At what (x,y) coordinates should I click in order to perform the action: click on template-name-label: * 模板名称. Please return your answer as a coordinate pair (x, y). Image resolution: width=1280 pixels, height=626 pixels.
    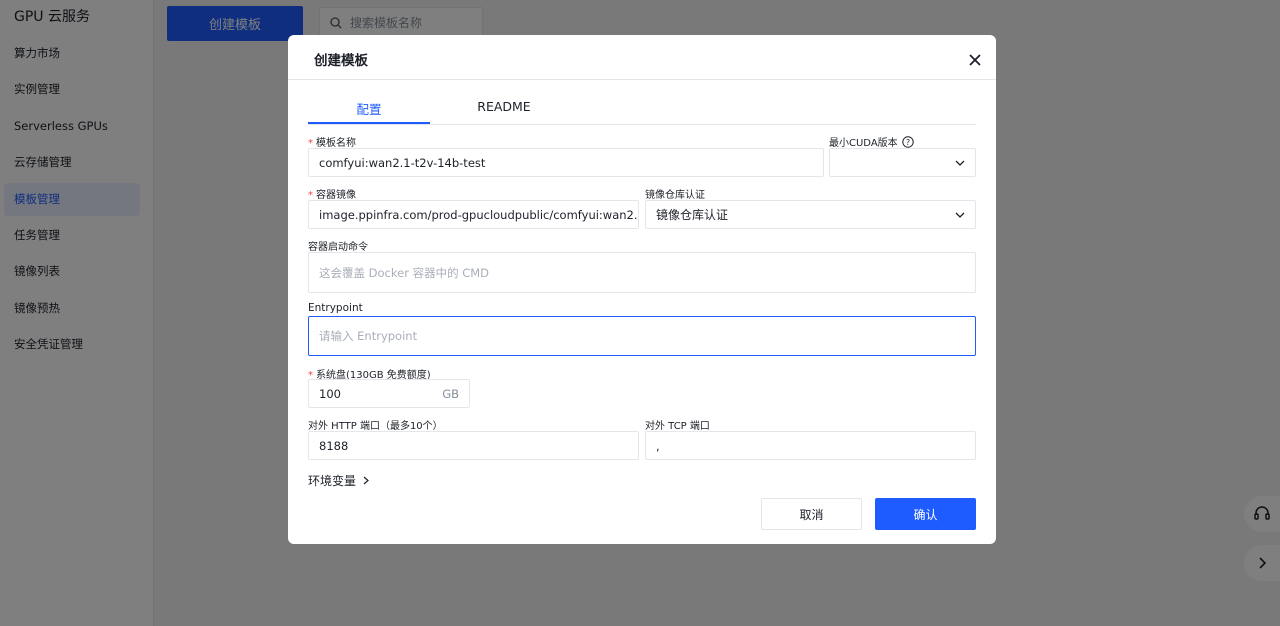
    Looking at the image, I should click on (332, 143).